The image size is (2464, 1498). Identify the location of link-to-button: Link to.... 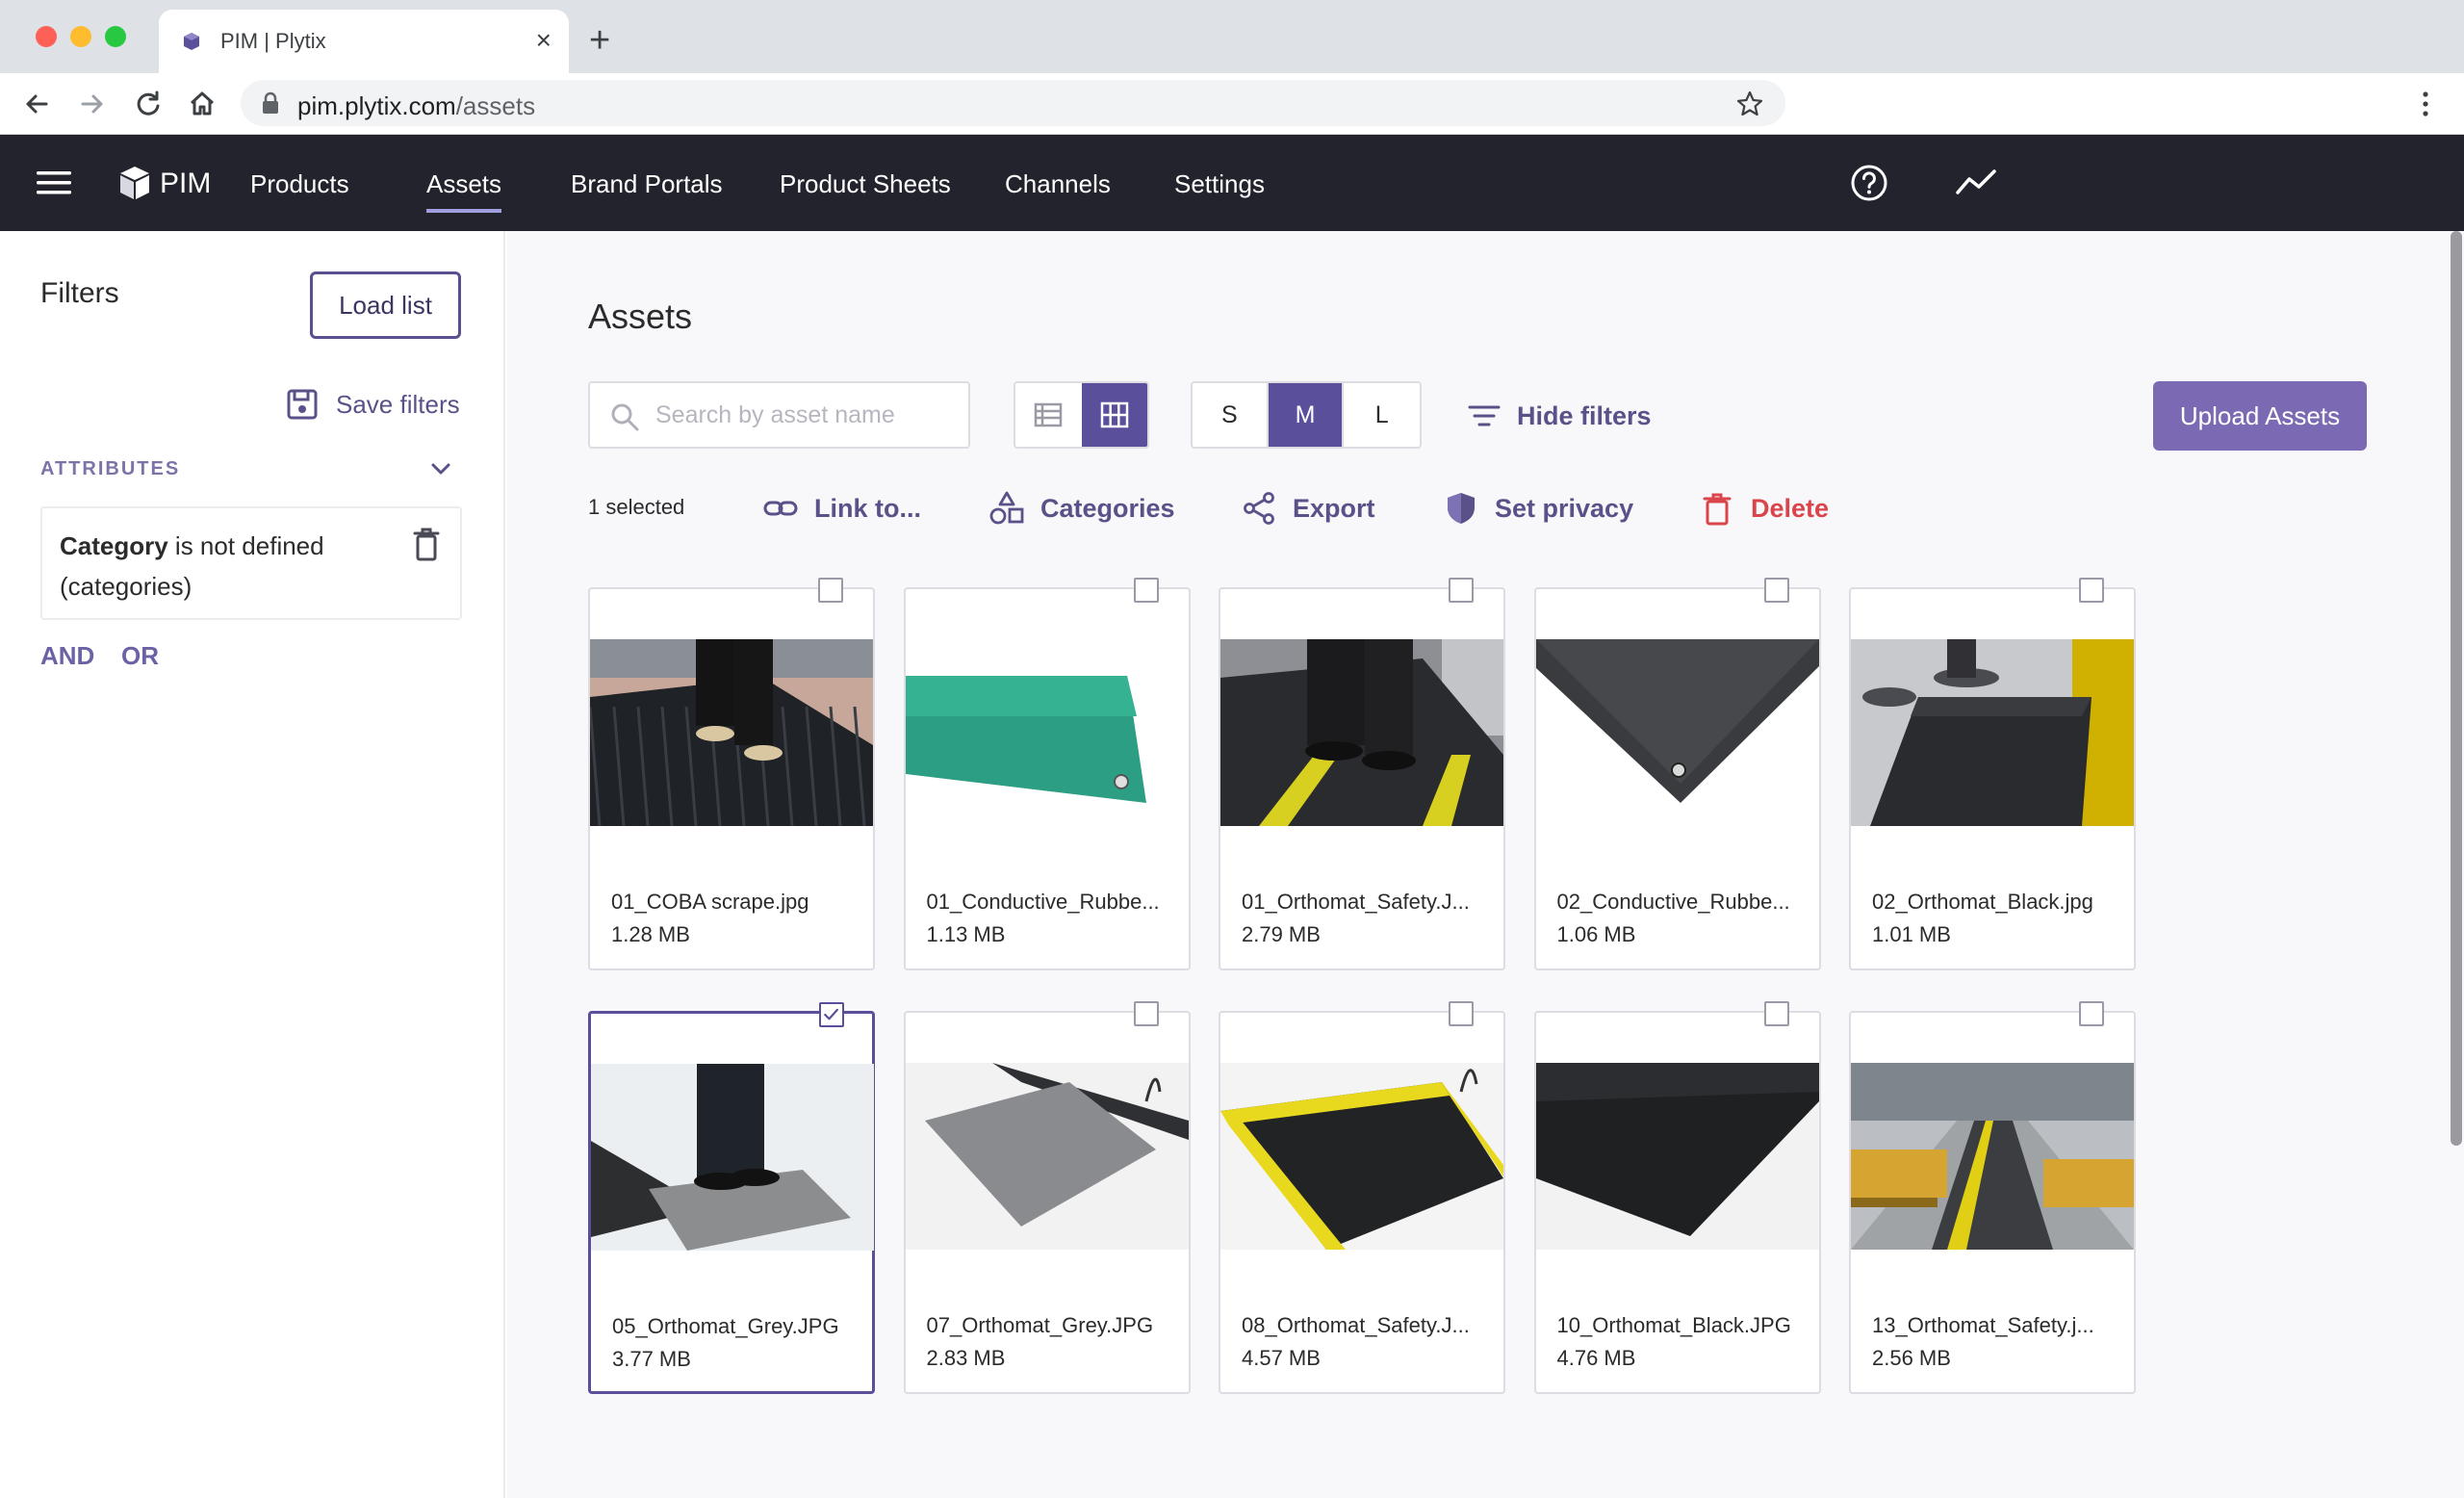
(841, 509).